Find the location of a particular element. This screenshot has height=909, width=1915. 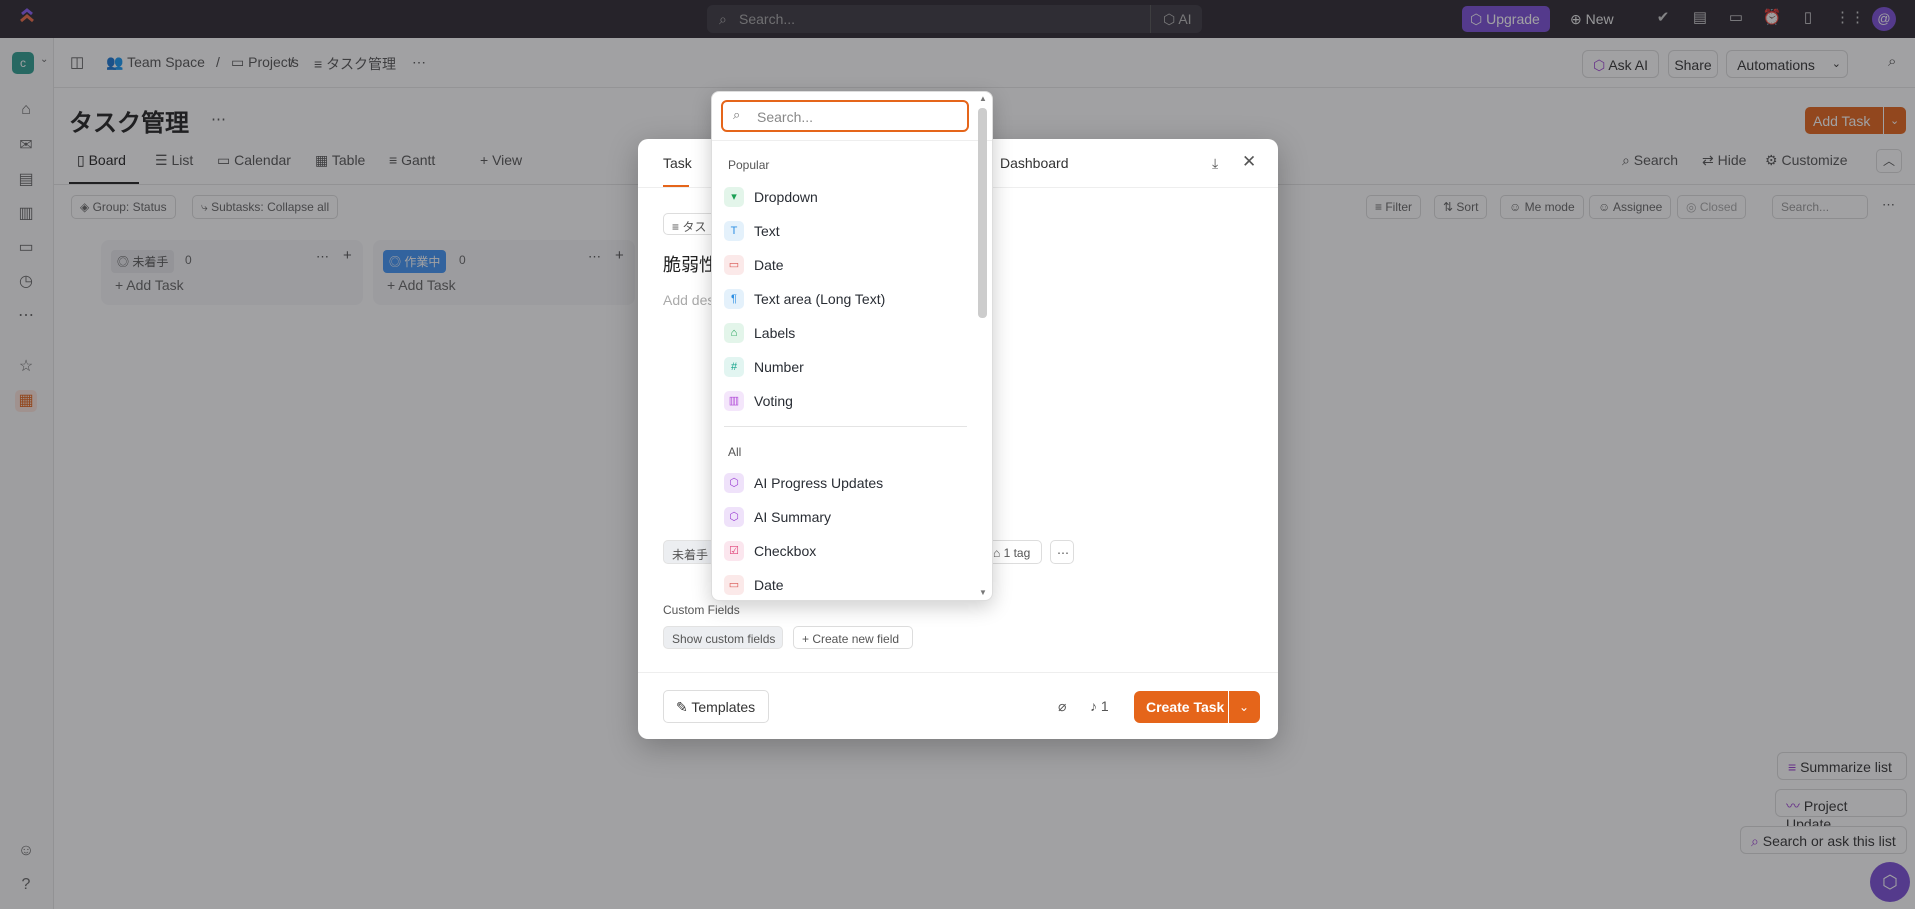

templates-button: ✎ Templates is located at coordinates (716, 706).